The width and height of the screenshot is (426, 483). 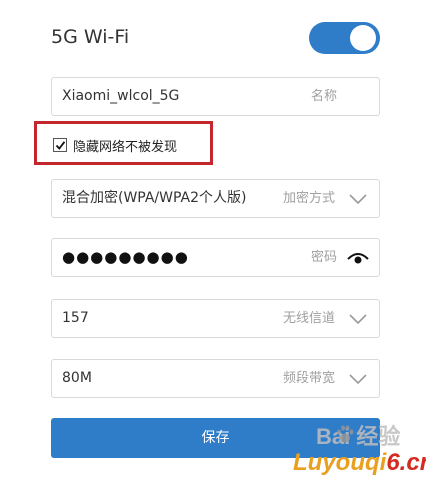 I want to click on watermark-site: Luyouqi6.cn, so click(x=359, y=463).